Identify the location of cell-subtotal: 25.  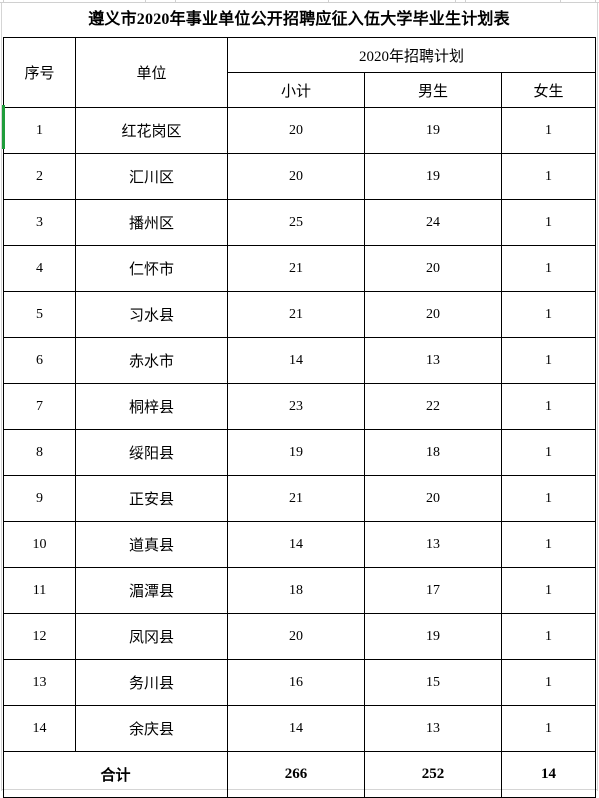
(296, 222).